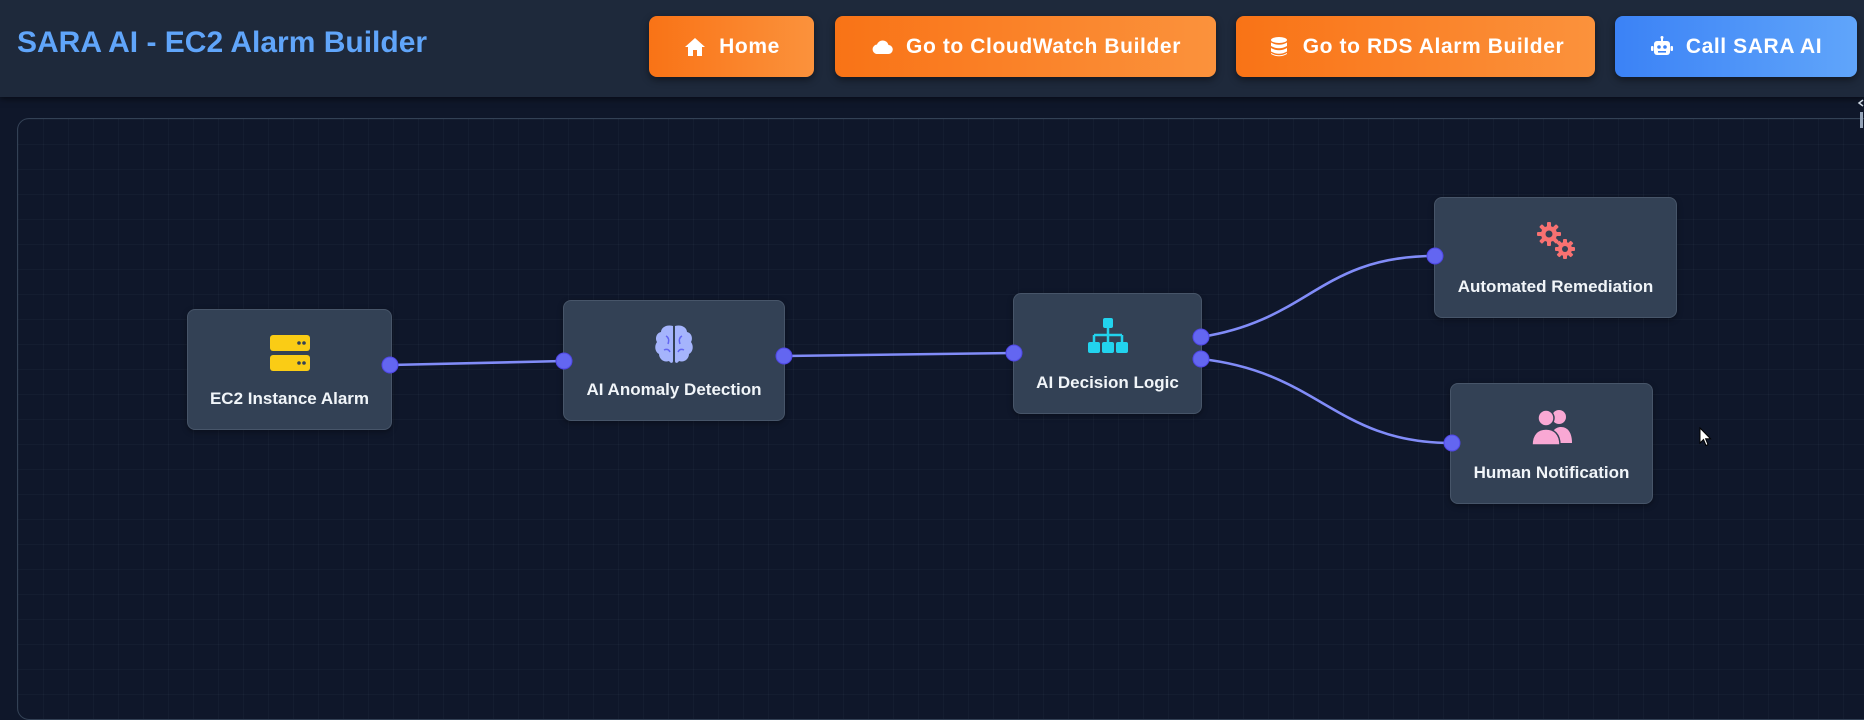 This screenshot has width=1864, height=720. What do you see at coordinates (784, 356) in the screenshot?
I see `port-anomaly-output` at bounding box center [784, 356].